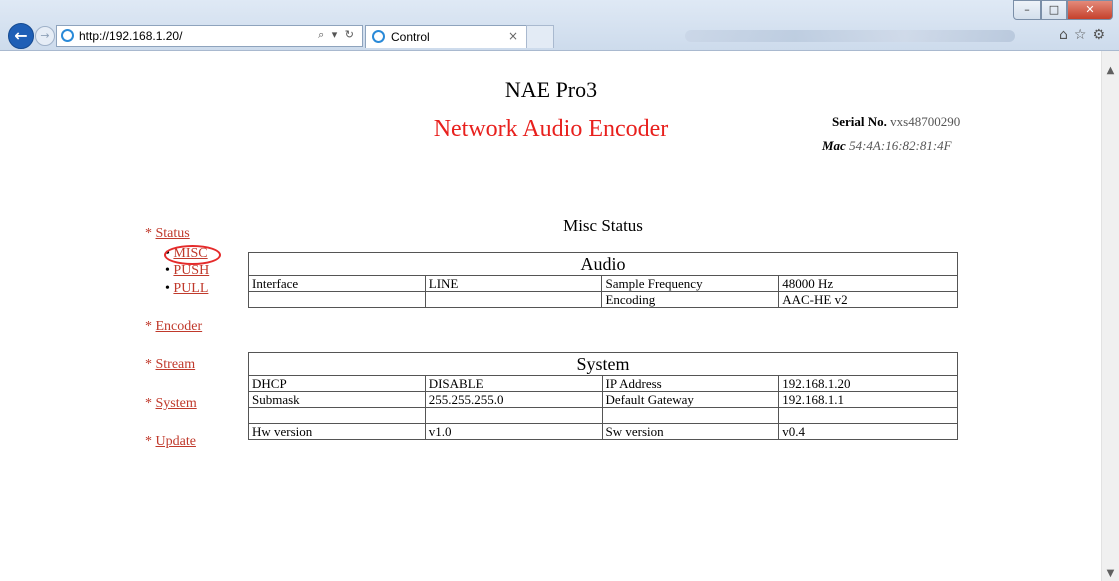 The width and height of the screenshot is (1119, 581). I want to click on nav-update: * Update, so click(170, 441).